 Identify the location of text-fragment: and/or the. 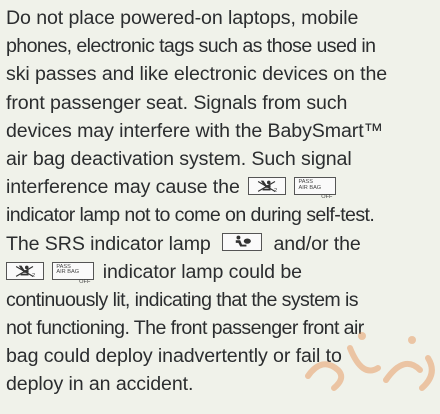
(317, 243).